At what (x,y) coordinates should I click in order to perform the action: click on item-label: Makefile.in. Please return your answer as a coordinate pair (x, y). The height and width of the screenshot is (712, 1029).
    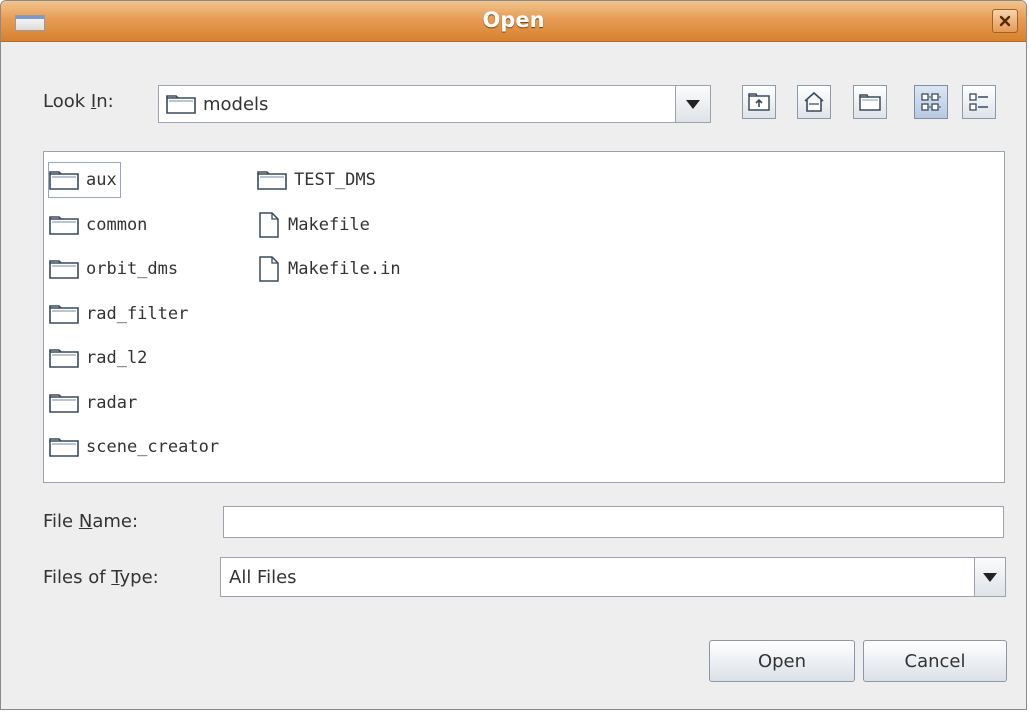
    Looking at the image, I should click on (344, 269).